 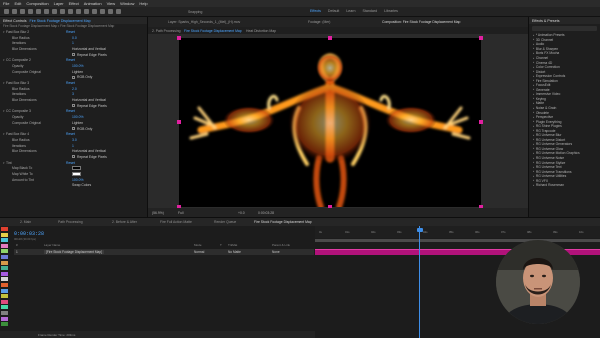 What do you see at coordinates (74, 38) in the screenshot?
I see `property-value: 0.0` at bounding box center [74, 38].